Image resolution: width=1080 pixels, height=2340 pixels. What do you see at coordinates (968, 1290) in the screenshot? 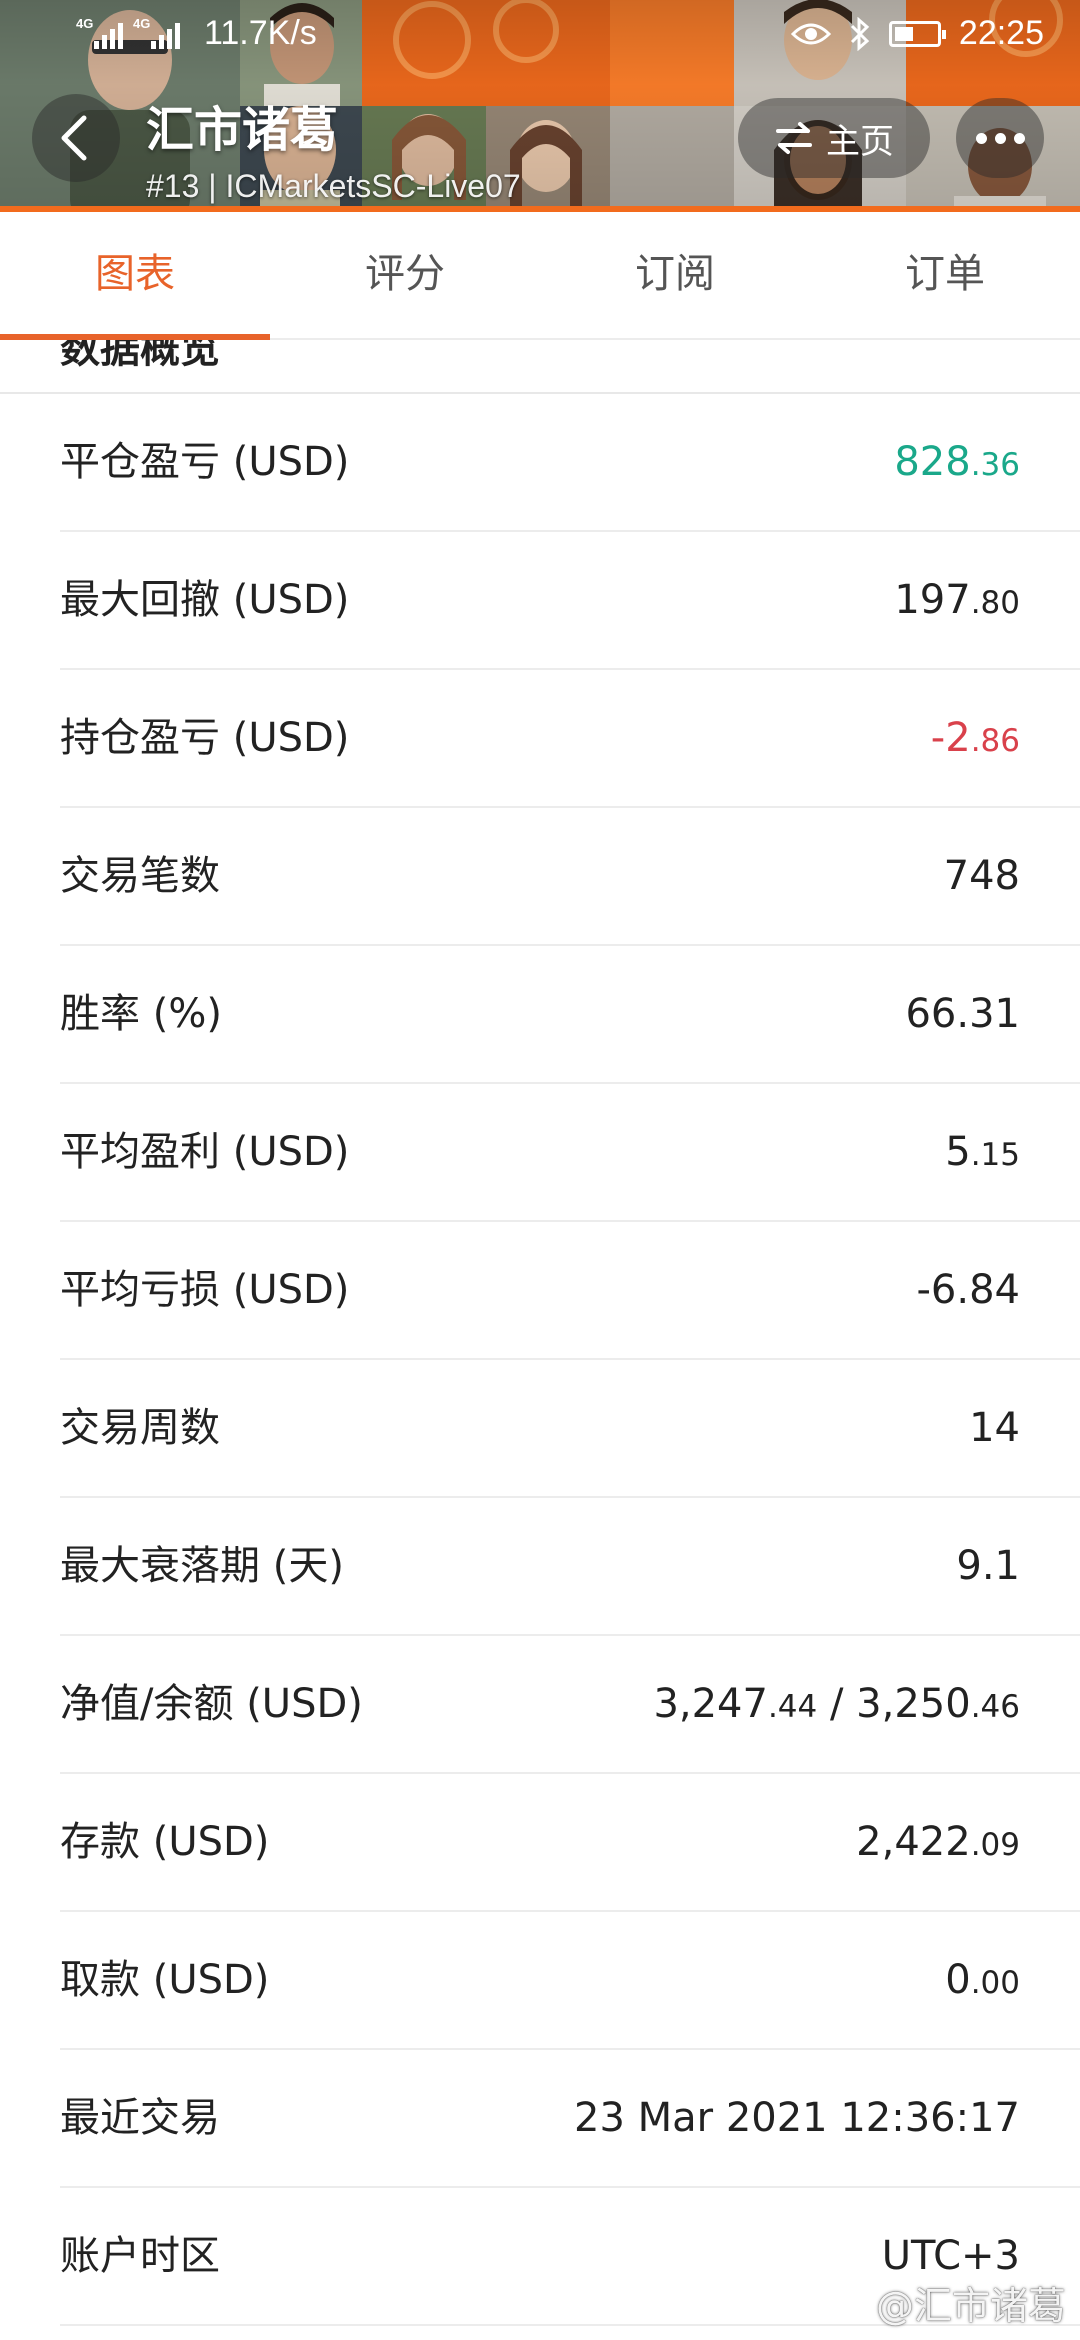
I see `stat-value: -6.84` at bounding box center [968, 1290].